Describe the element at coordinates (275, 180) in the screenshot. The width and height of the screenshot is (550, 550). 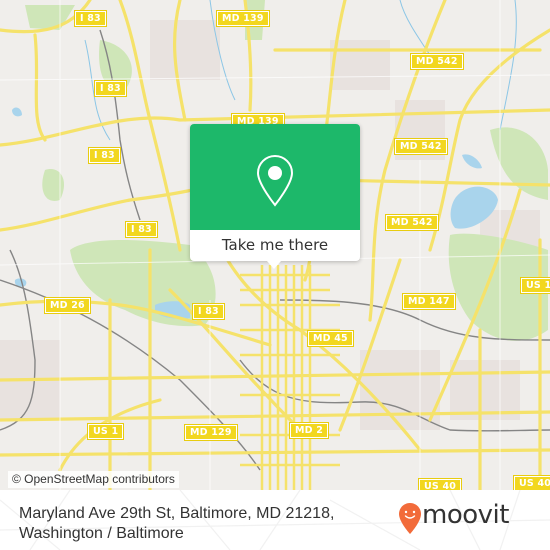
I see `map-pin-icon` at that location.